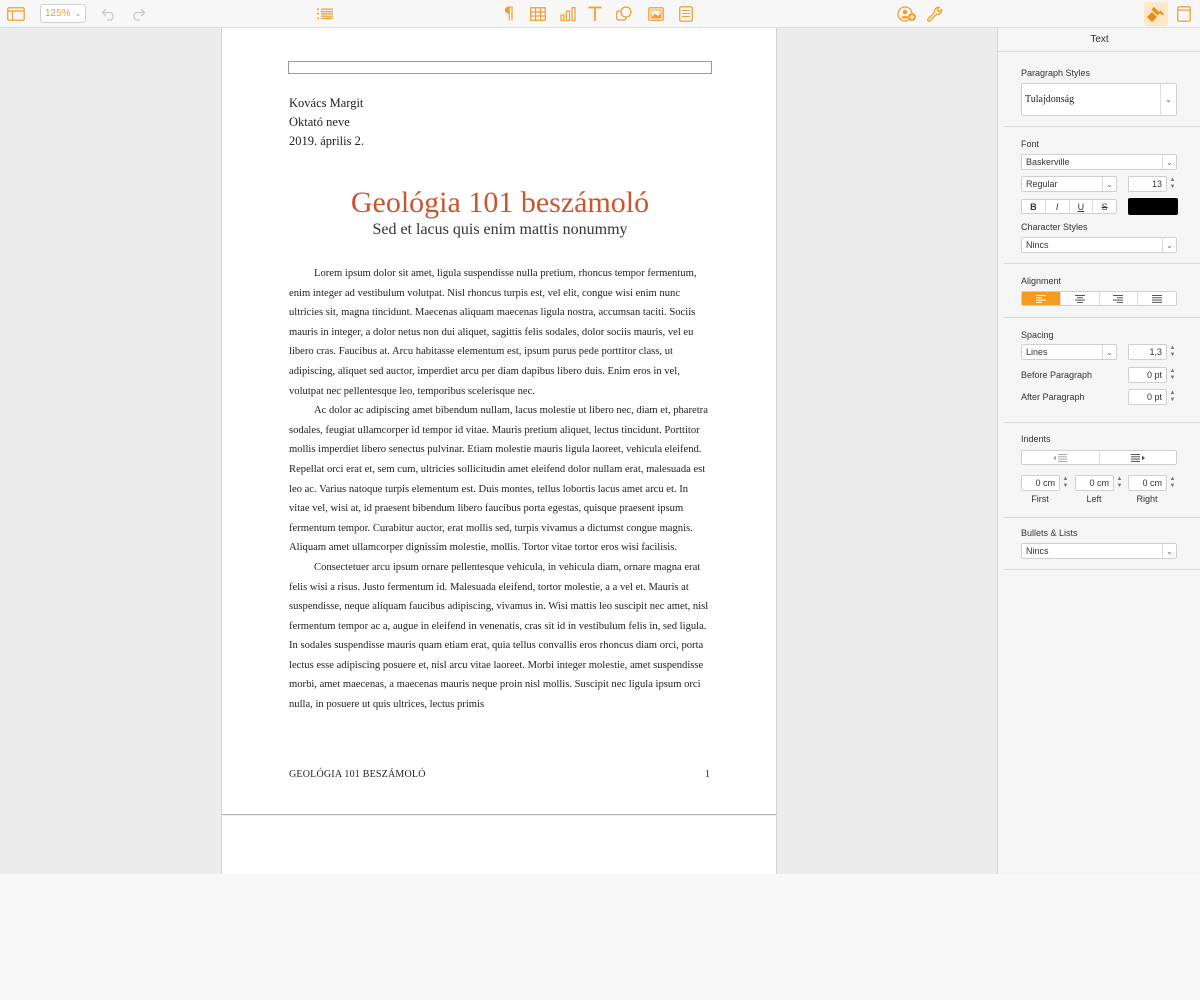 This screenshot has width=1200, height=1000. What do you see at coordinates (1094, 499) in the screenshot?
I see `indent-left-label: Left` at bounding box center [1094, 499].